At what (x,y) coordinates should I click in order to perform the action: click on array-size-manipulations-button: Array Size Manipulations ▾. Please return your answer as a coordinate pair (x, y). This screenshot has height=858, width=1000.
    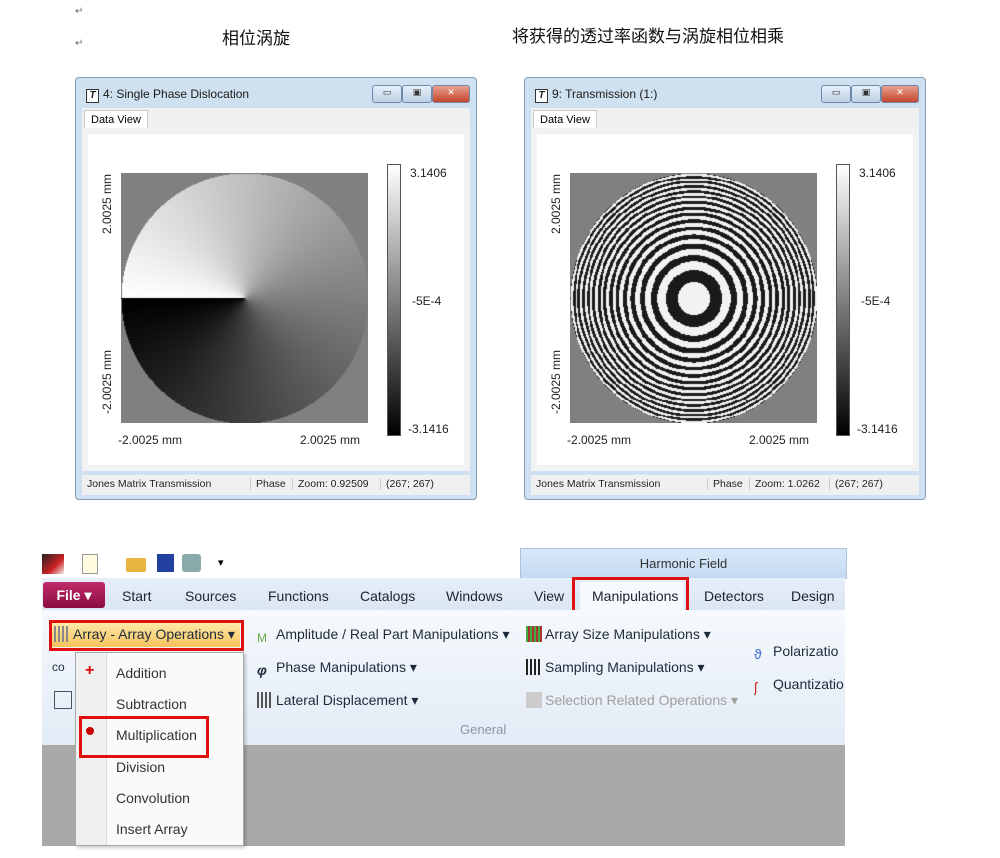
    Looking at the image, I should click on (628, 634).